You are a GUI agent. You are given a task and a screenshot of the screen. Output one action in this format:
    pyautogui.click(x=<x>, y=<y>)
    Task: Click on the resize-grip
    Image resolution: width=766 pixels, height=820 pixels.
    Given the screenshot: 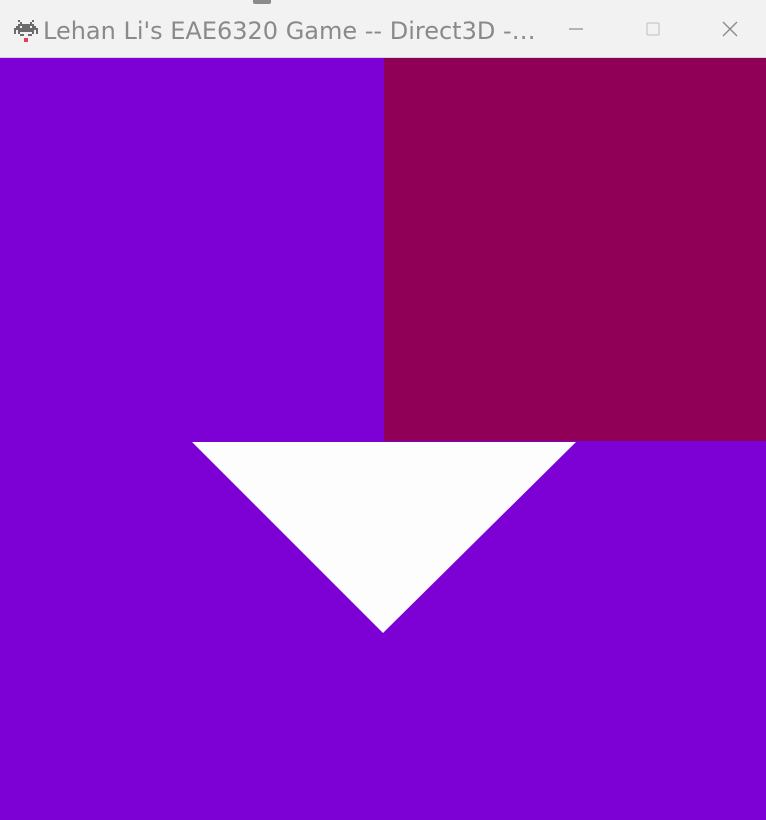 What is the action you would take?
    pyautogui.click(x=262, y=2)
    